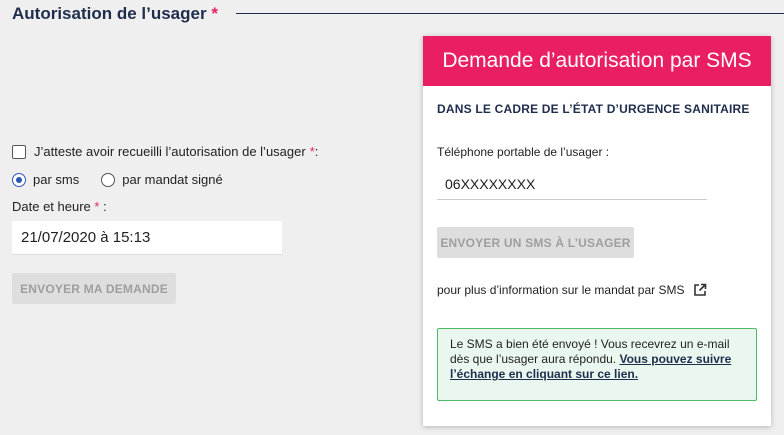 The height and width of the screenshot is (435, 784). I want to click on date-required-marker: *, so click(97, 206).